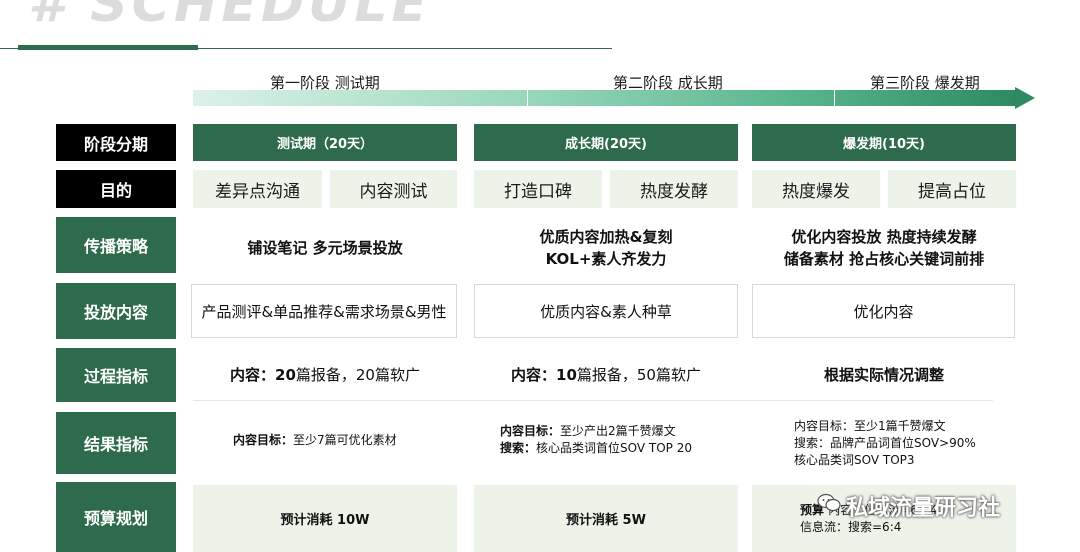 The width and height of the screenshot is (1080, 552). I want to click on process-rest: 篇报备，50篇软广, so click(638, 374).